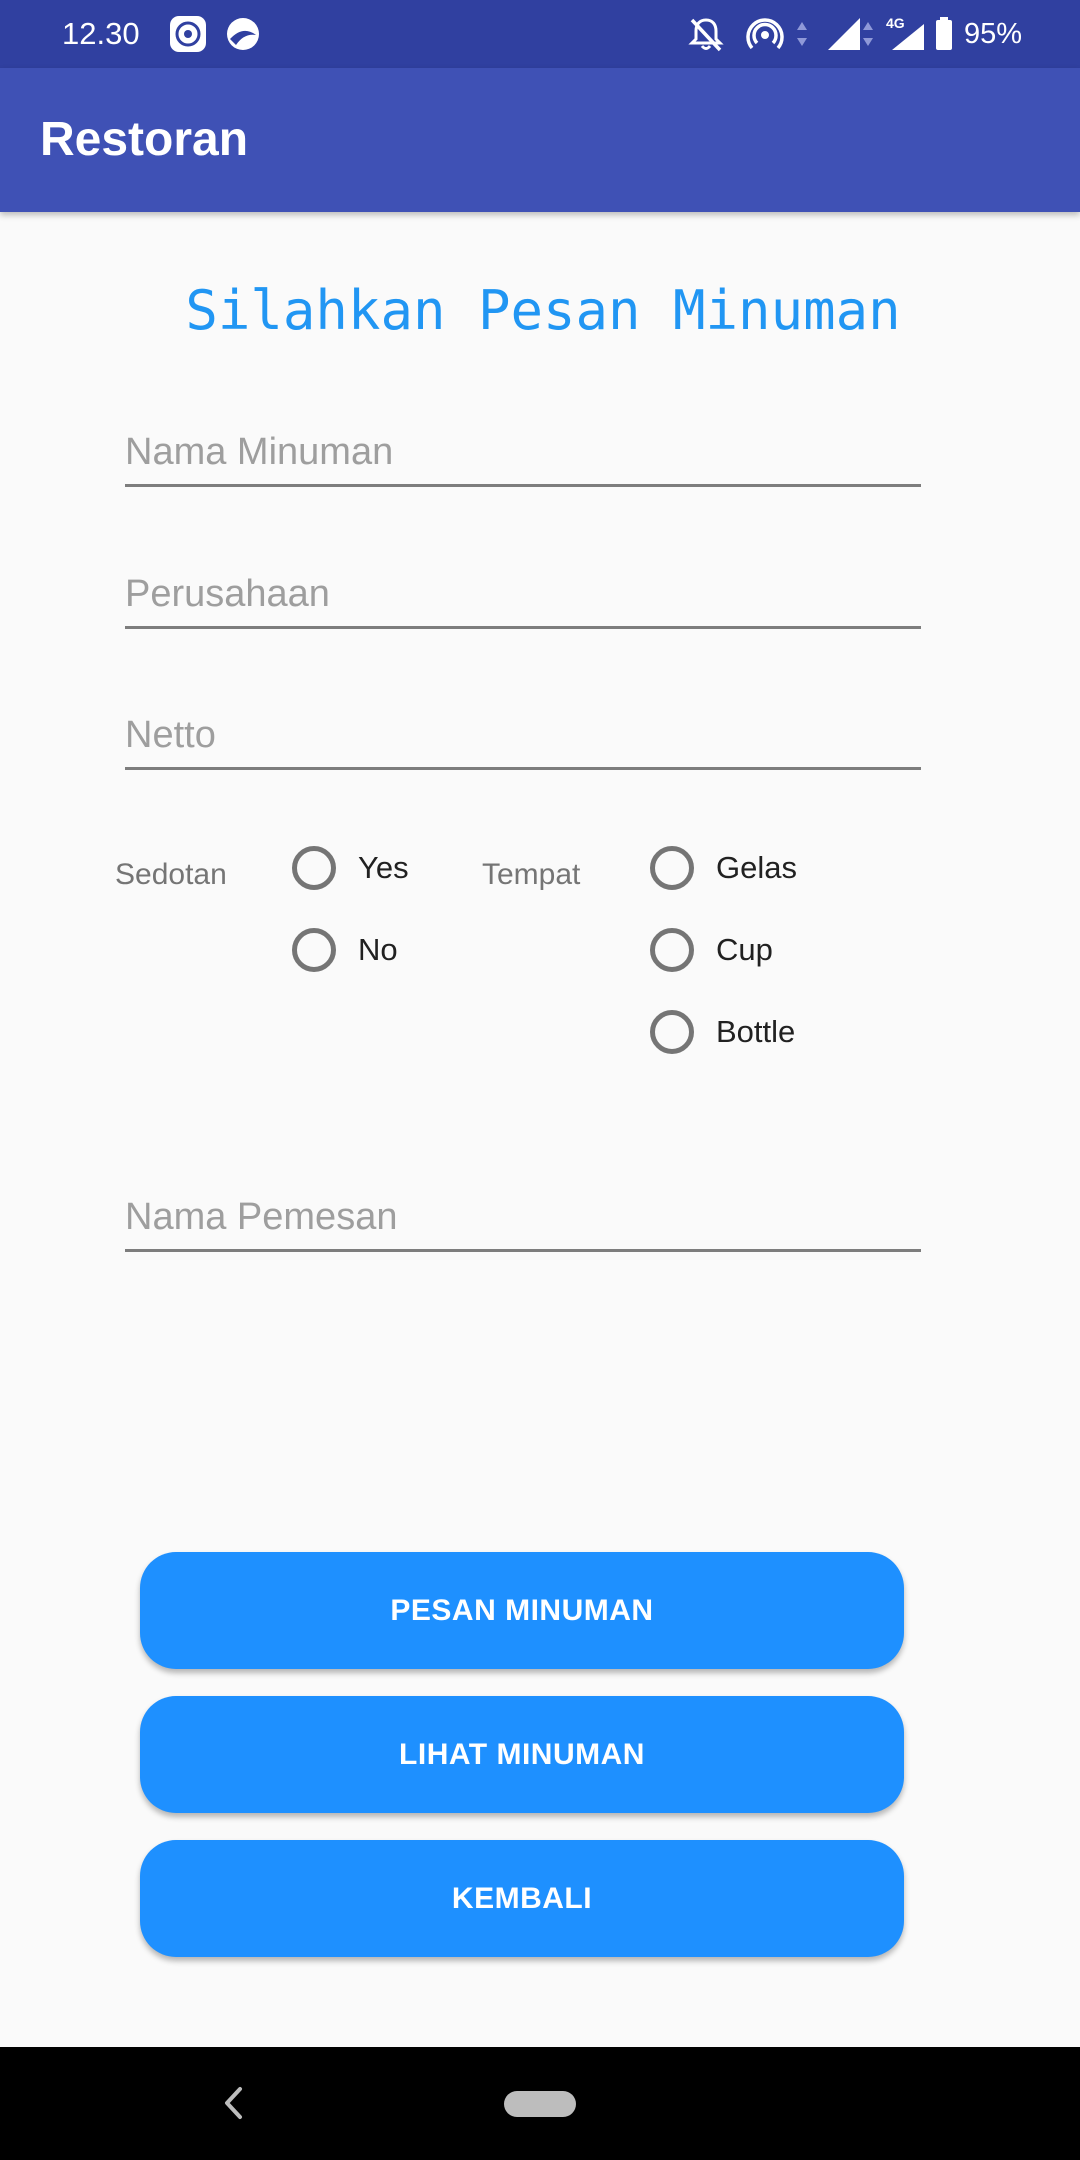  I want to click on pesan-minuman-button: PESAN MINUMAN, so click(522, 1610).